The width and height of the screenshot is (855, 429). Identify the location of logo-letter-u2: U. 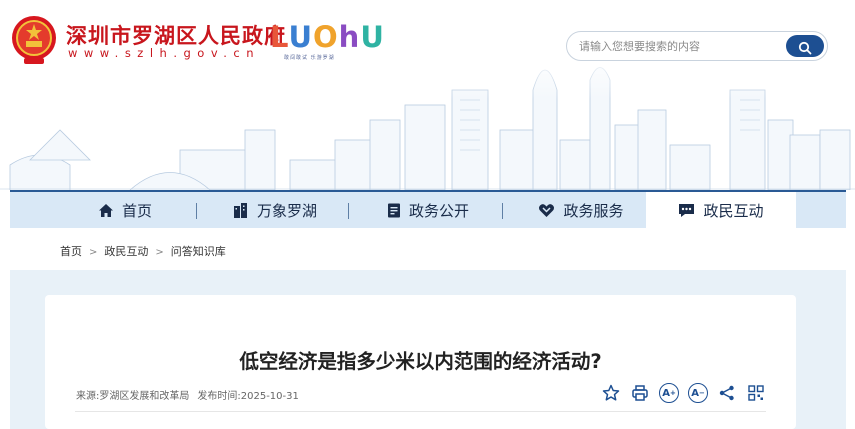
(372, 37).